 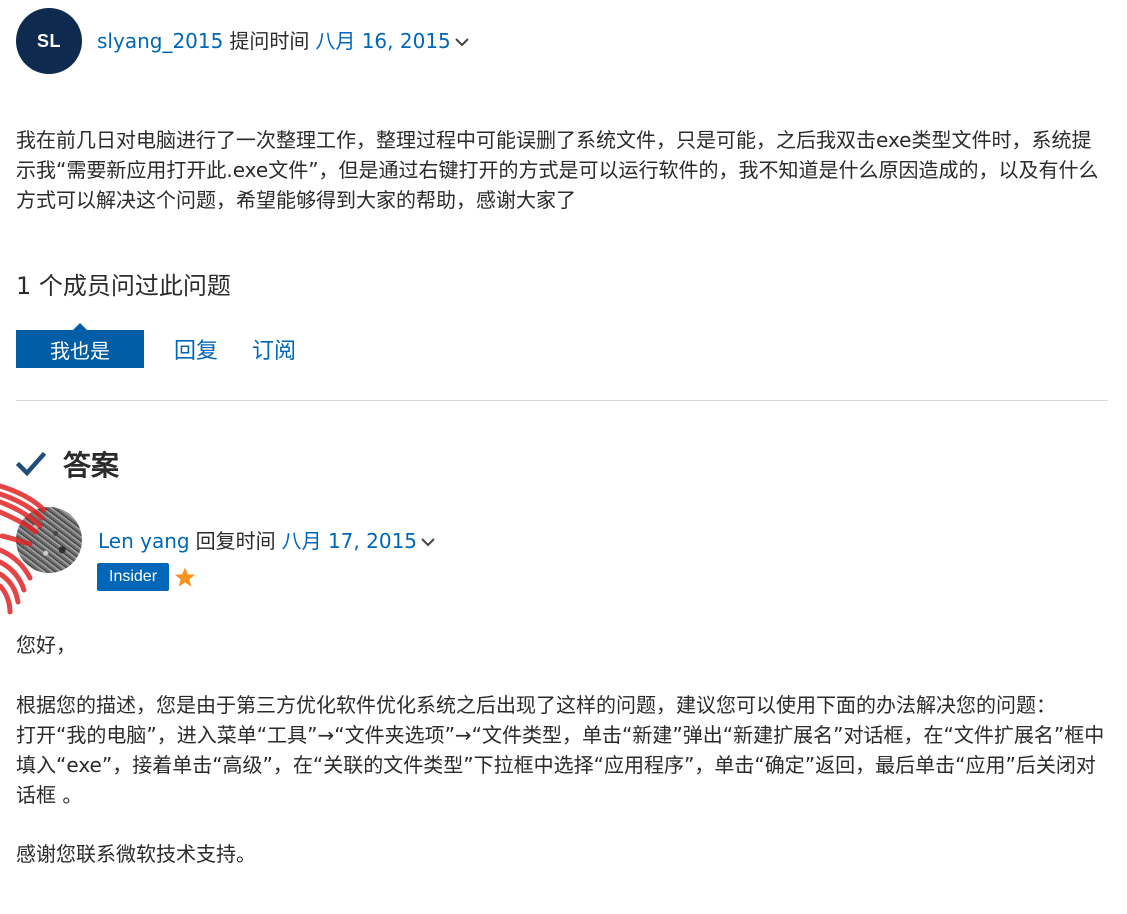 What do you see at coordinates (136, 854) in the screenshot?
I see `answer-closing: 感谢您联系微软技术支持。` at bounding box center [136, 854].